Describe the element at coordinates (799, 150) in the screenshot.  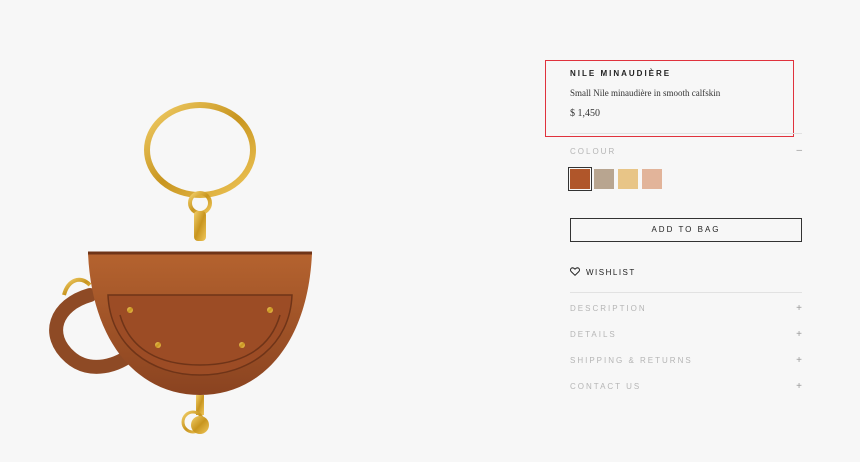
I see `colour-collapse-toggle: –` at that location.